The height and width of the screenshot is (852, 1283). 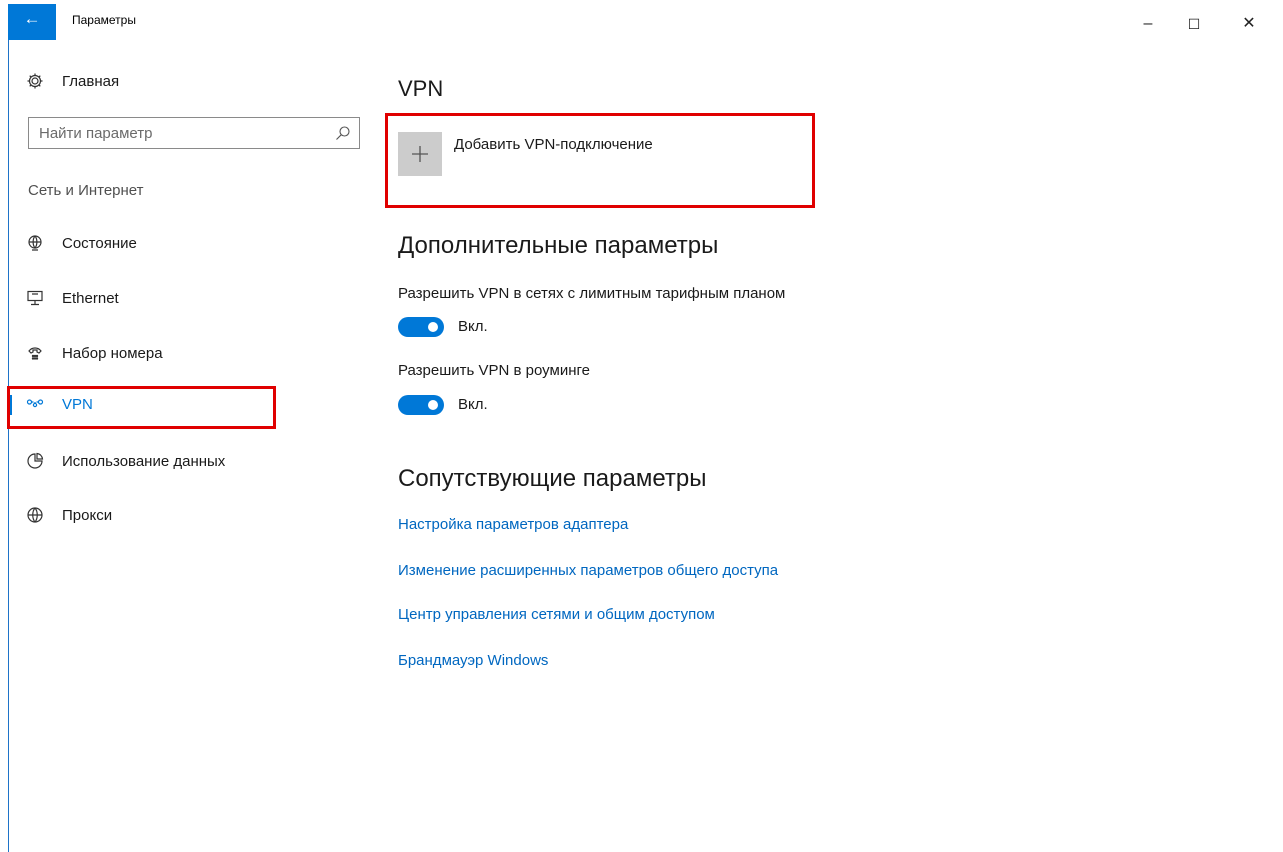 I want to click on maximize-icon: ☐, so click(x=1194, y=24).